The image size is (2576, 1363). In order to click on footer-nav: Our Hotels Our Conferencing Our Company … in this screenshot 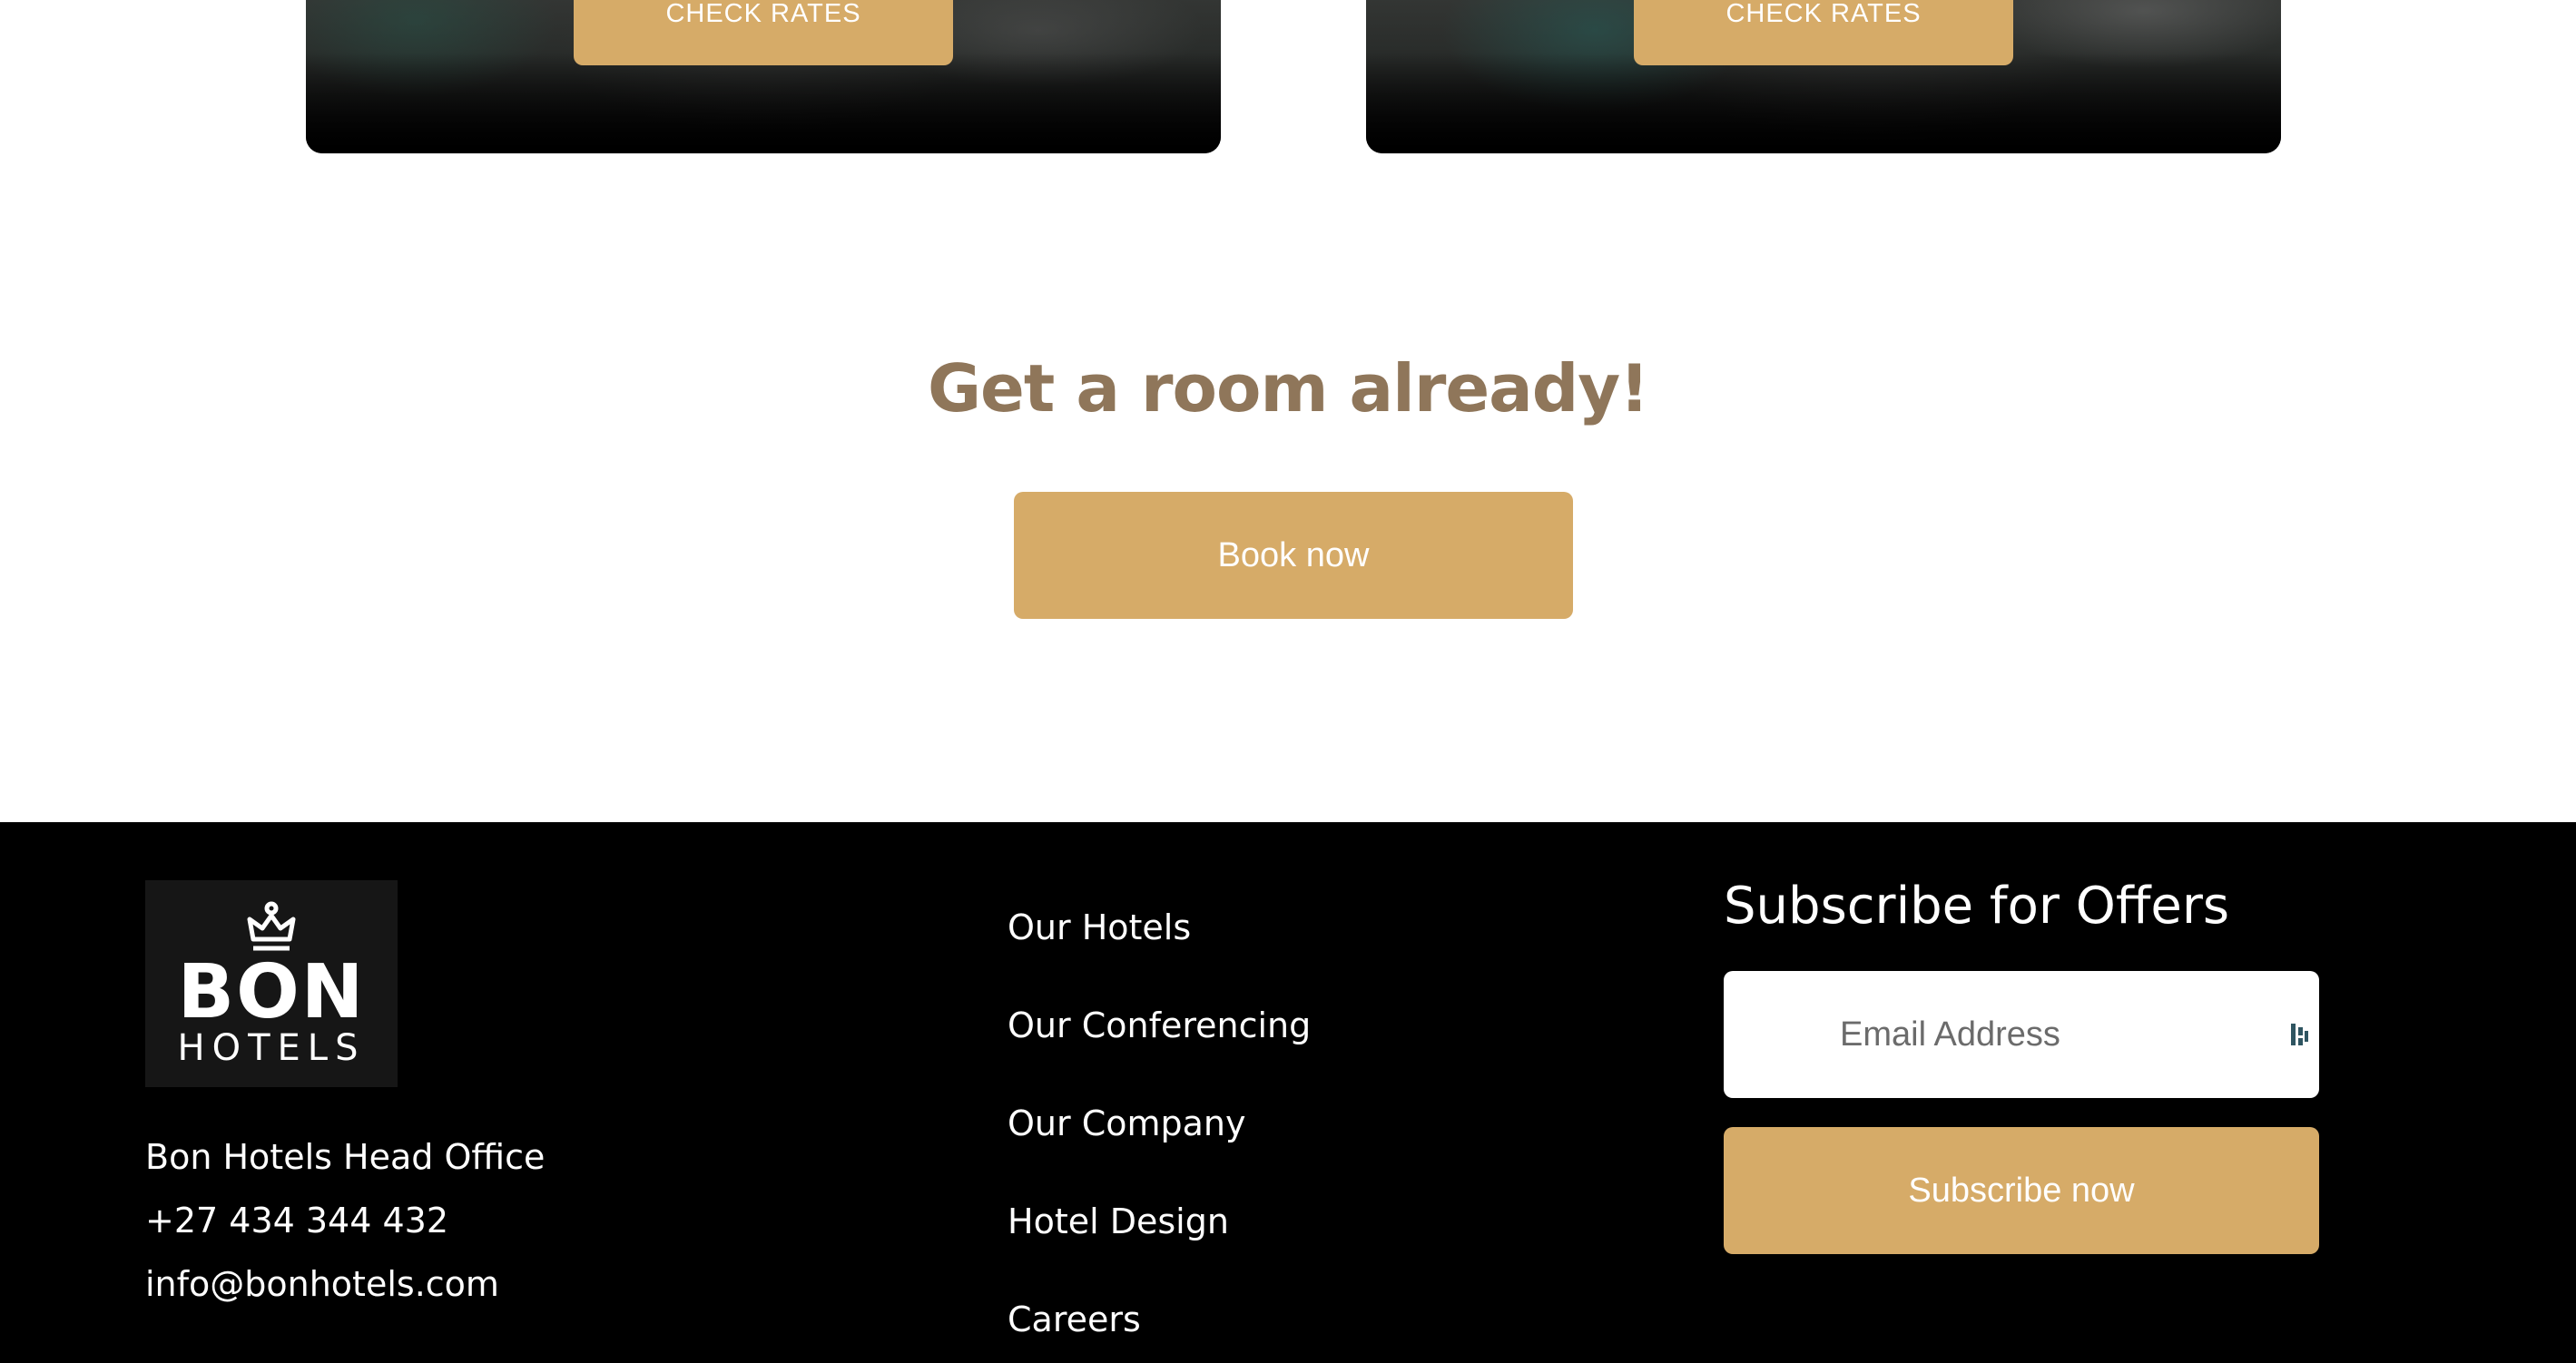, I will do `click(1159, 1120)`.